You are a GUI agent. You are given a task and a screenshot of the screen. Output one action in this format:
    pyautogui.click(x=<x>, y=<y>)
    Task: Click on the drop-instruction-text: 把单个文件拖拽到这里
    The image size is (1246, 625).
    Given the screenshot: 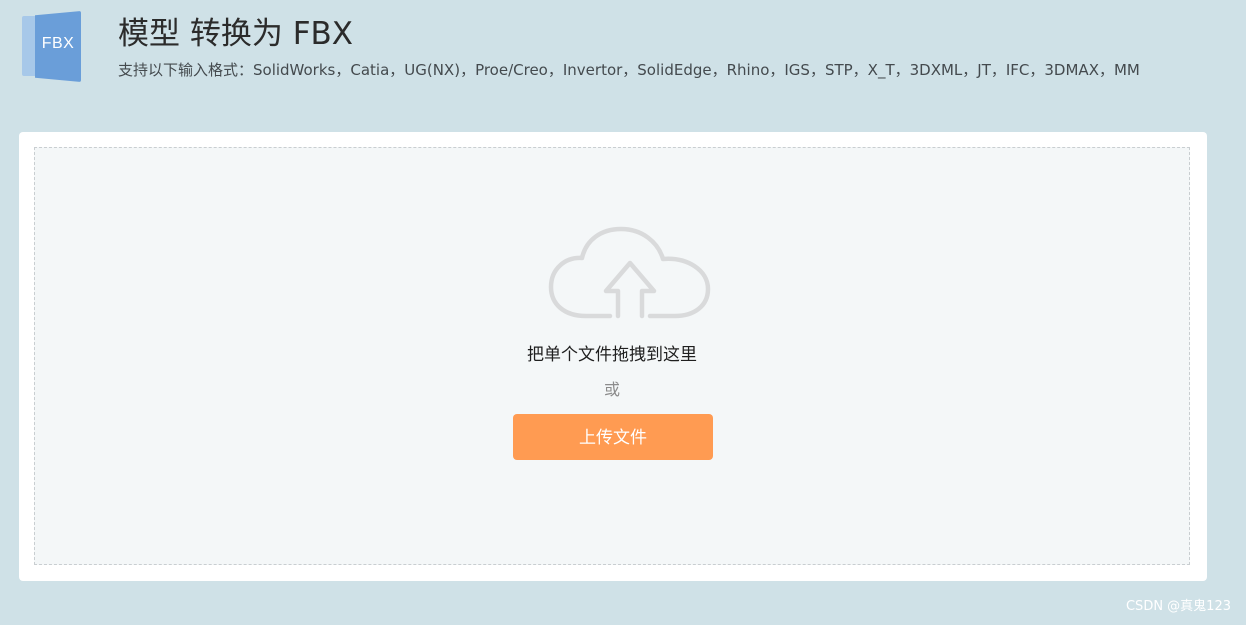 What is the action you would take?
    pyautogui.click(x=612, y=355)
    